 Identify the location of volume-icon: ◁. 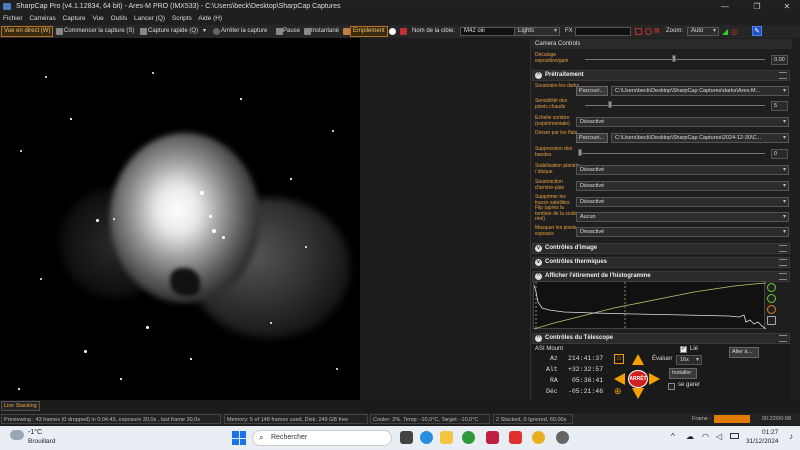
(719, 436).